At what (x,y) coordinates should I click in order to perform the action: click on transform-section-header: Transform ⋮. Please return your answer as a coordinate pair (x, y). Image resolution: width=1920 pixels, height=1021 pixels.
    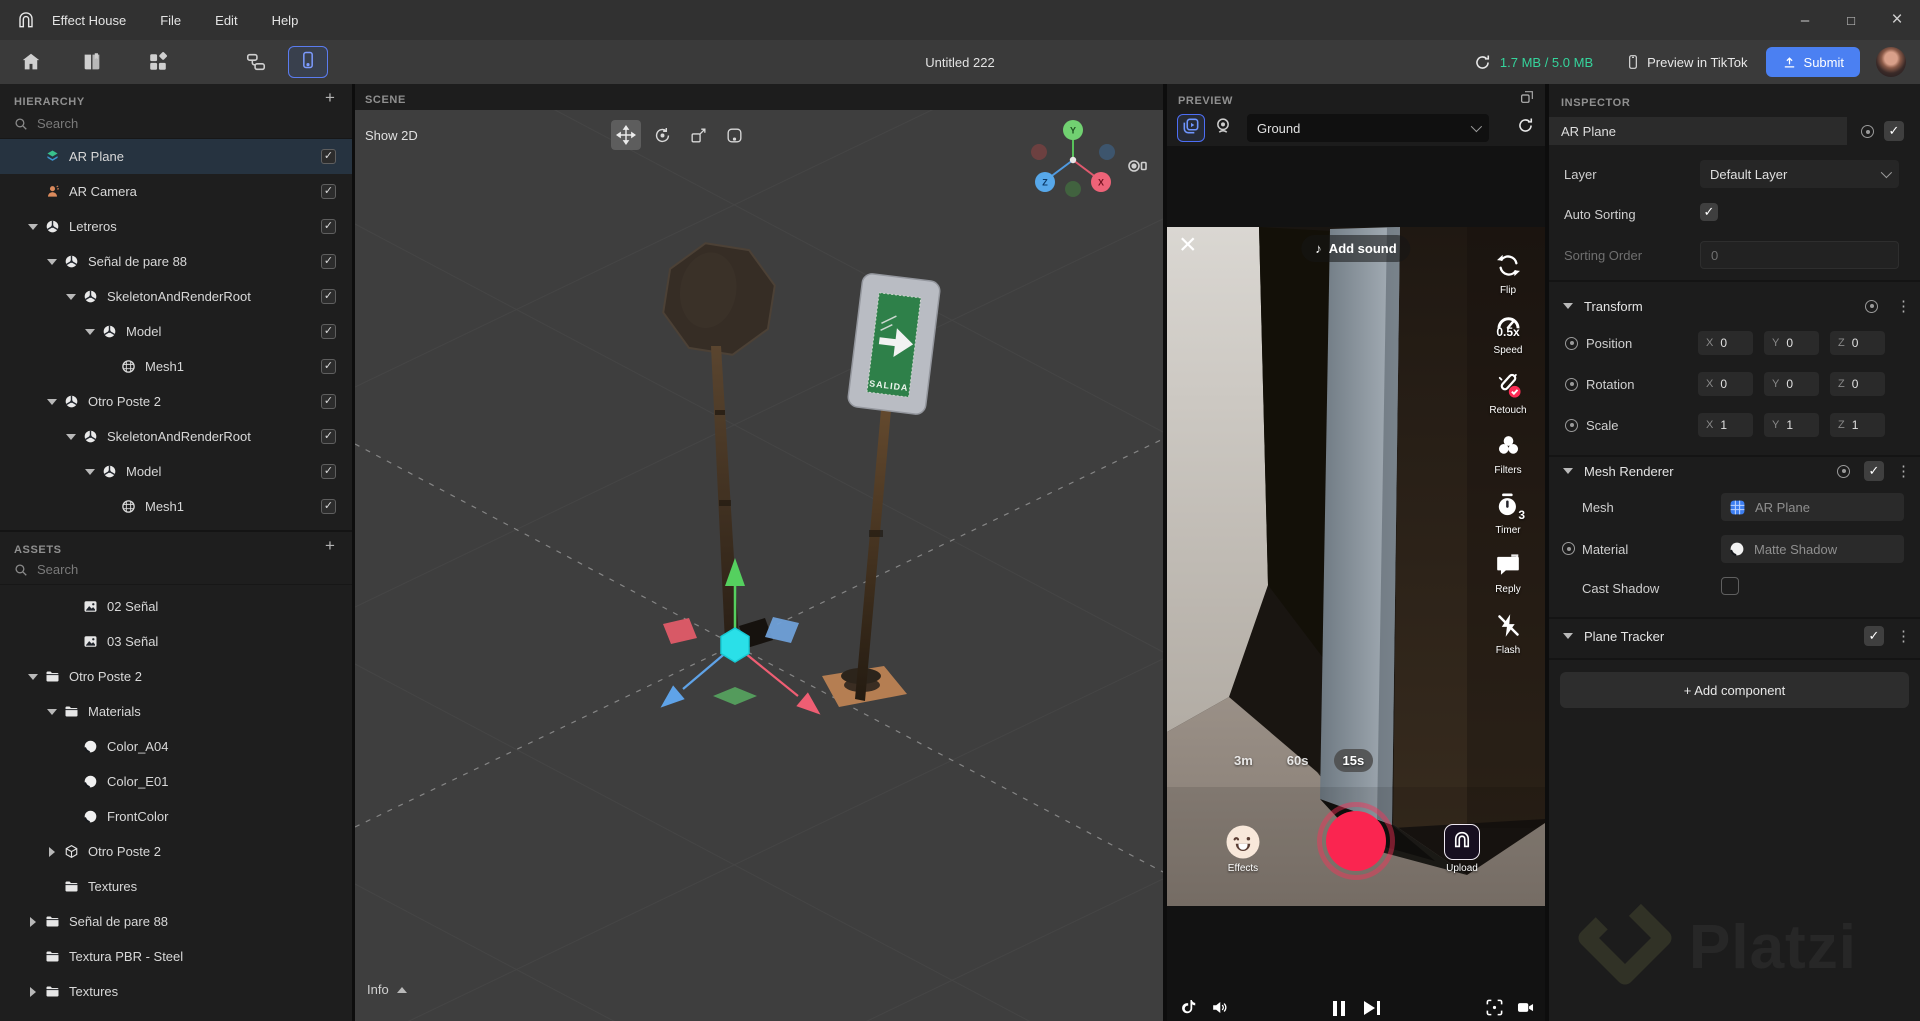
    Looking at the image, I should click on (1734, 306).